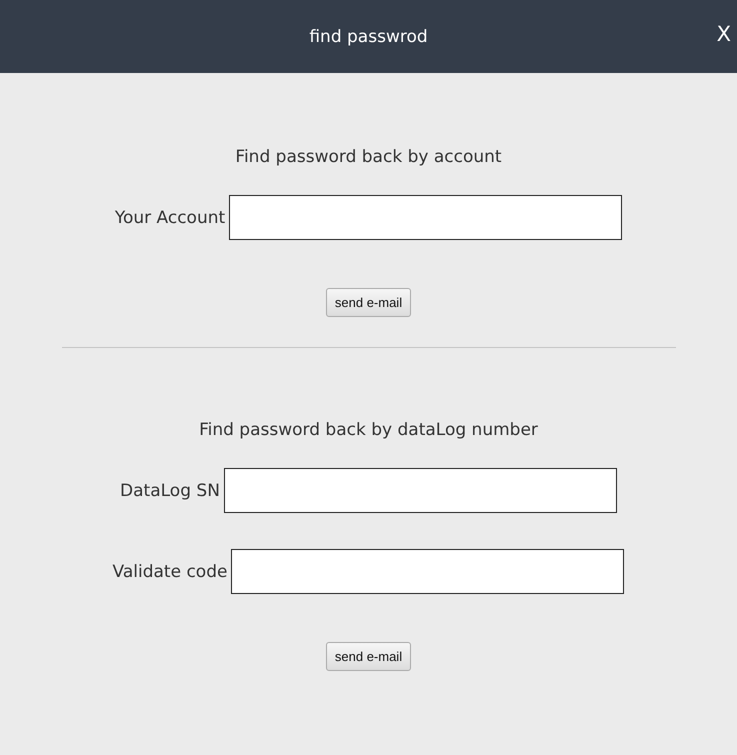 The height and width of the screenshot is (755, 737). Describe the element at coordinates (368, 430) in the screenshot. I see `section-heading: Find password back by dataLog number` at that location.